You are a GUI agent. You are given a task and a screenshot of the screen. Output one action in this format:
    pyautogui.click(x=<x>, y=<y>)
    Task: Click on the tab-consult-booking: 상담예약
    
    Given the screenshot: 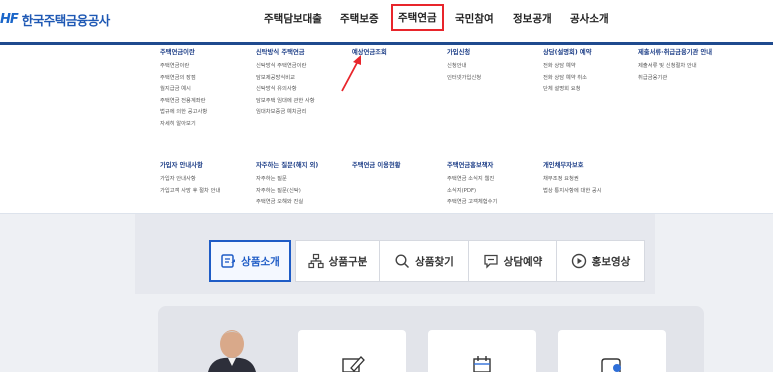 What is the action you would take?
    pyautogui.click(x=512, y=261)
    